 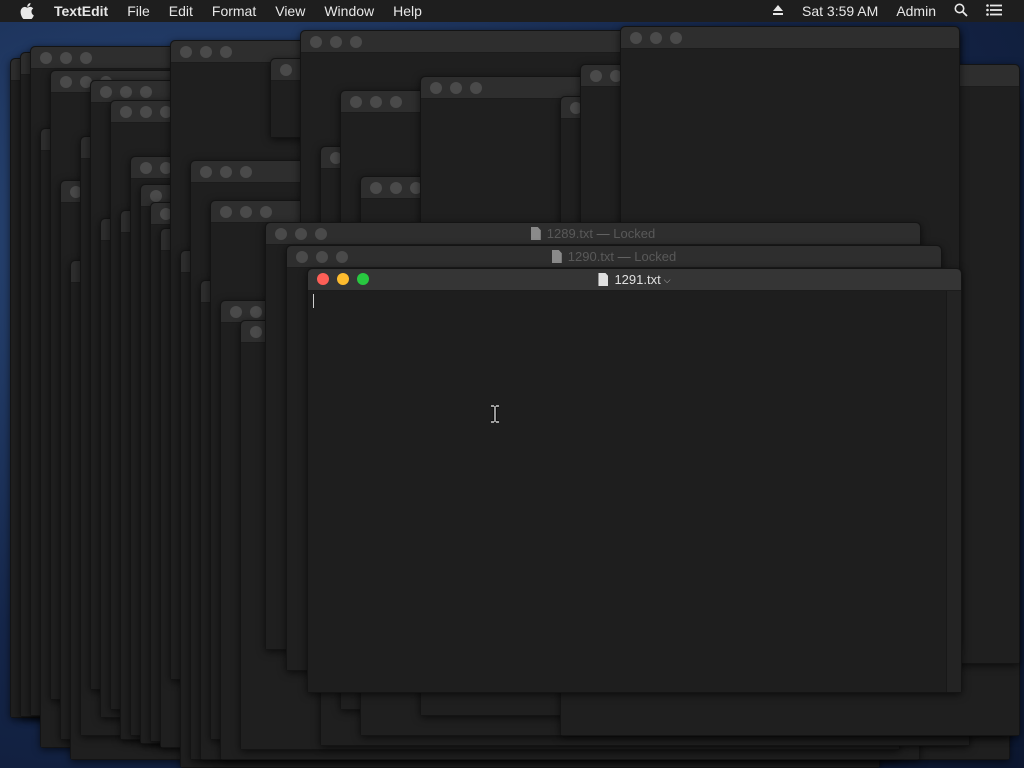 What do you see at coordinates (667, 280) in the screenshot?
I see `chevron-down-icon: ⌵` at bounding box center [667, 280].